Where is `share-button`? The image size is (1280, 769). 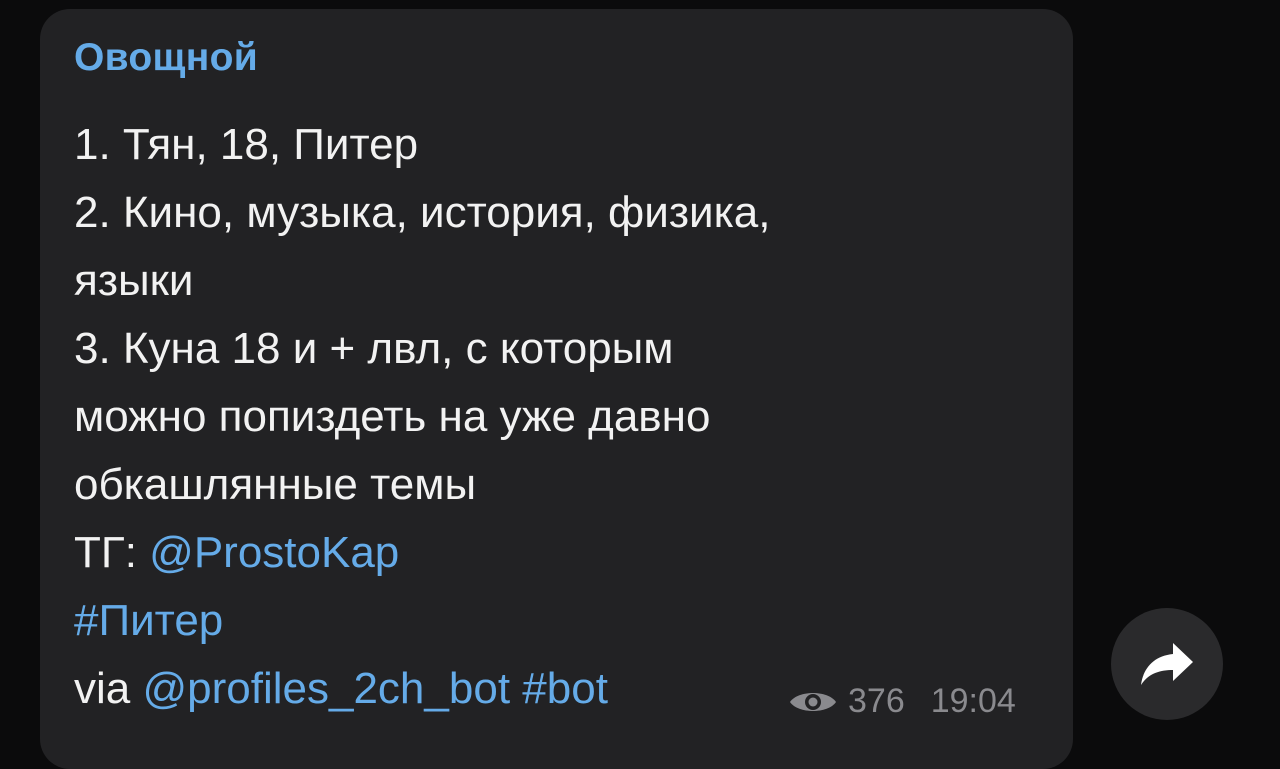
share-button is located at coordinates (1167, 664).